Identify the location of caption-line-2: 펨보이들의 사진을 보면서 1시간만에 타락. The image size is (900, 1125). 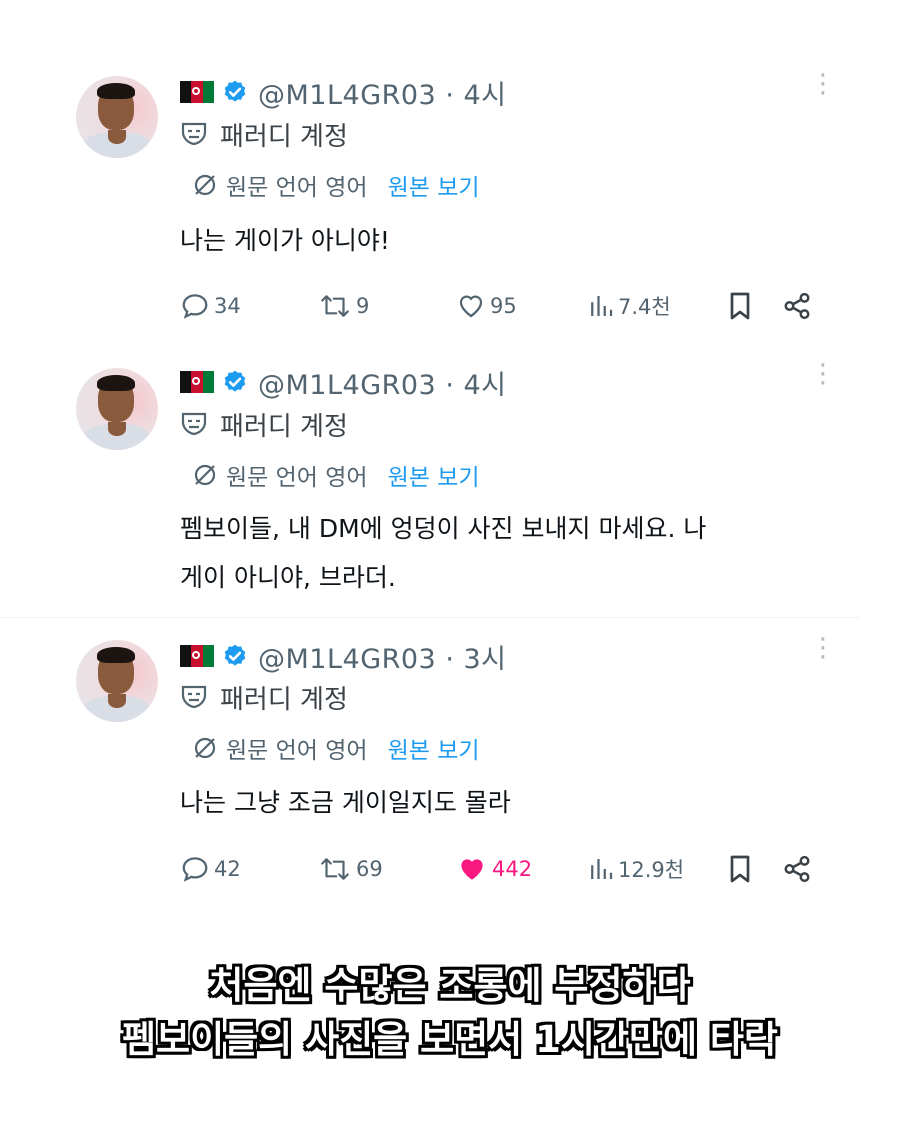
(450, 1039).